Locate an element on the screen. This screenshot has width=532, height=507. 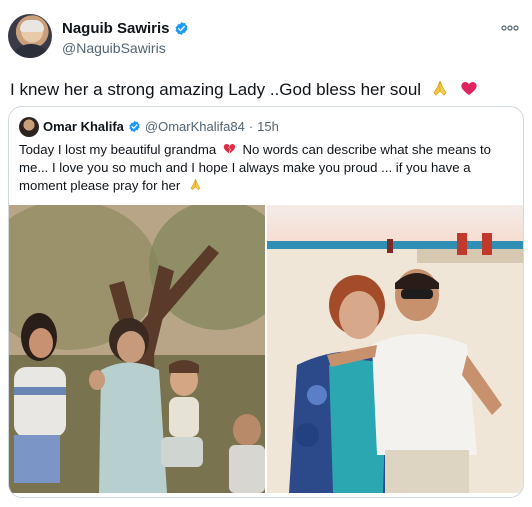
quoted-handle: @OmarKhalifa84 is located at coordinates (195, 126).